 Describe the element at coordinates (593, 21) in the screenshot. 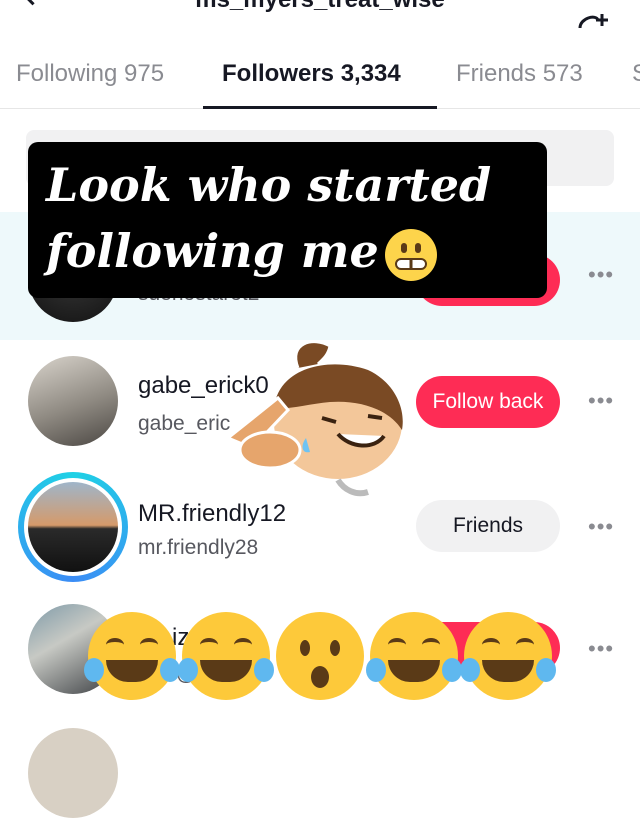

I see `add-friend-icon-glyph` at that location.